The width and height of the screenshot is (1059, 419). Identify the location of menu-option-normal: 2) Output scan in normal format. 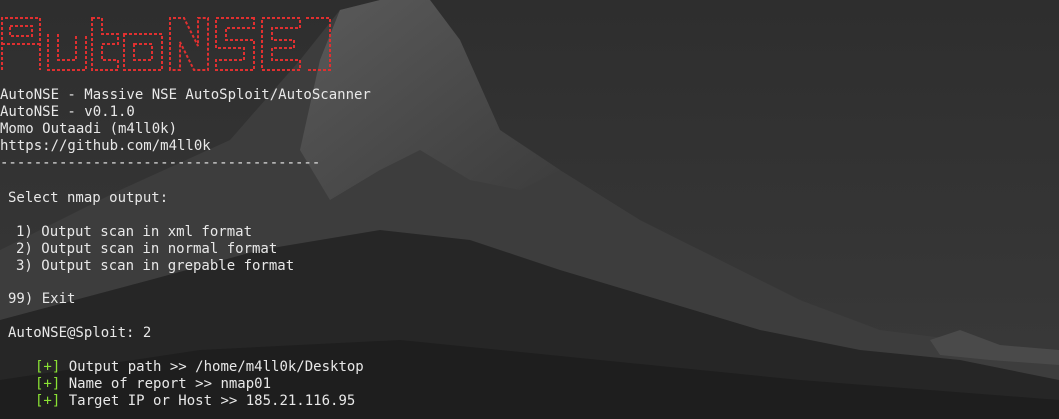
(147, 249).